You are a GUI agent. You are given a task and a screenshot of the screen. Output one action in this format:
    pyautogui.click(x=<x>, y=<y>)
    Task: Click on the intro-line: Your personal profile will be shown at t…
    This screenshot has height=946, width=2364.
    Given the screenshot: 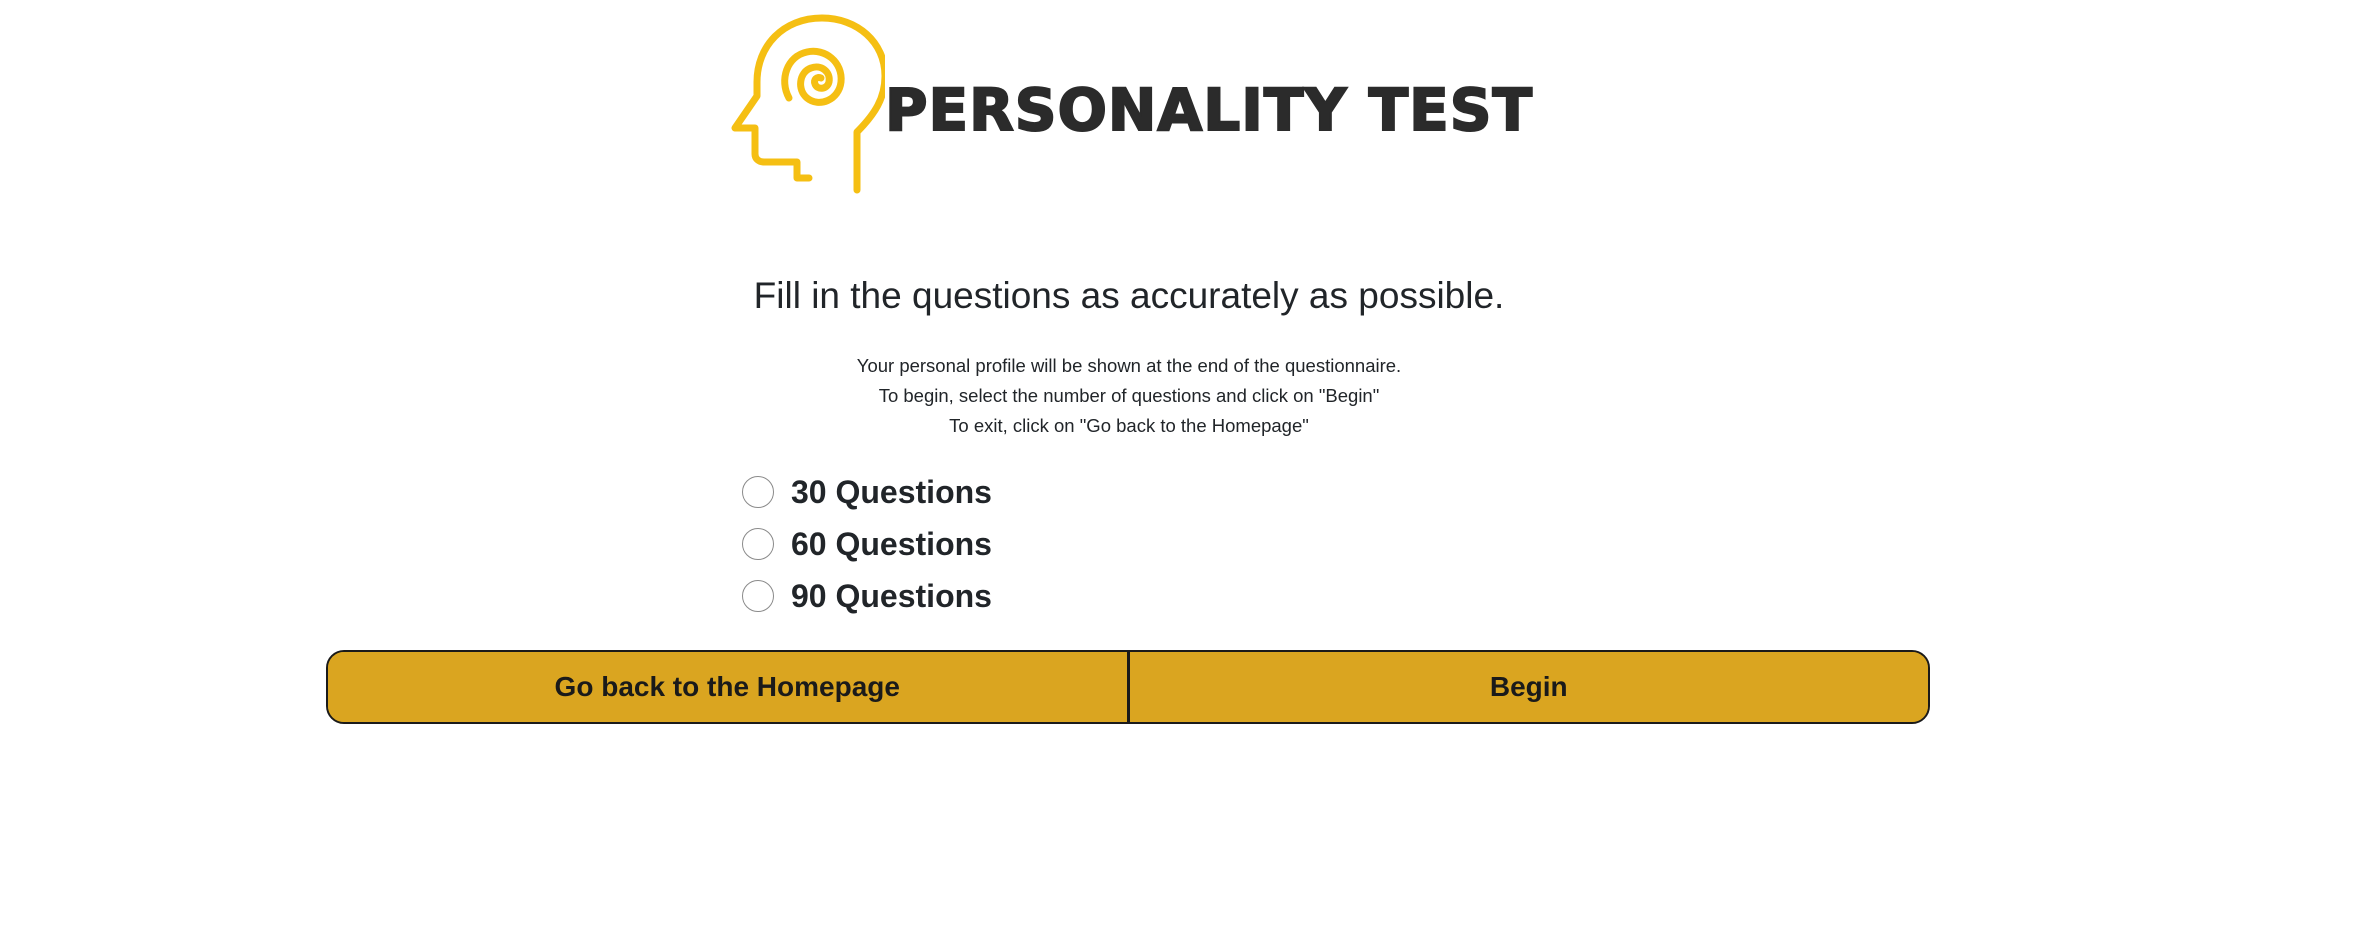 What is the action you would take?
    pyautogui.click(x=1129, y=365)
    